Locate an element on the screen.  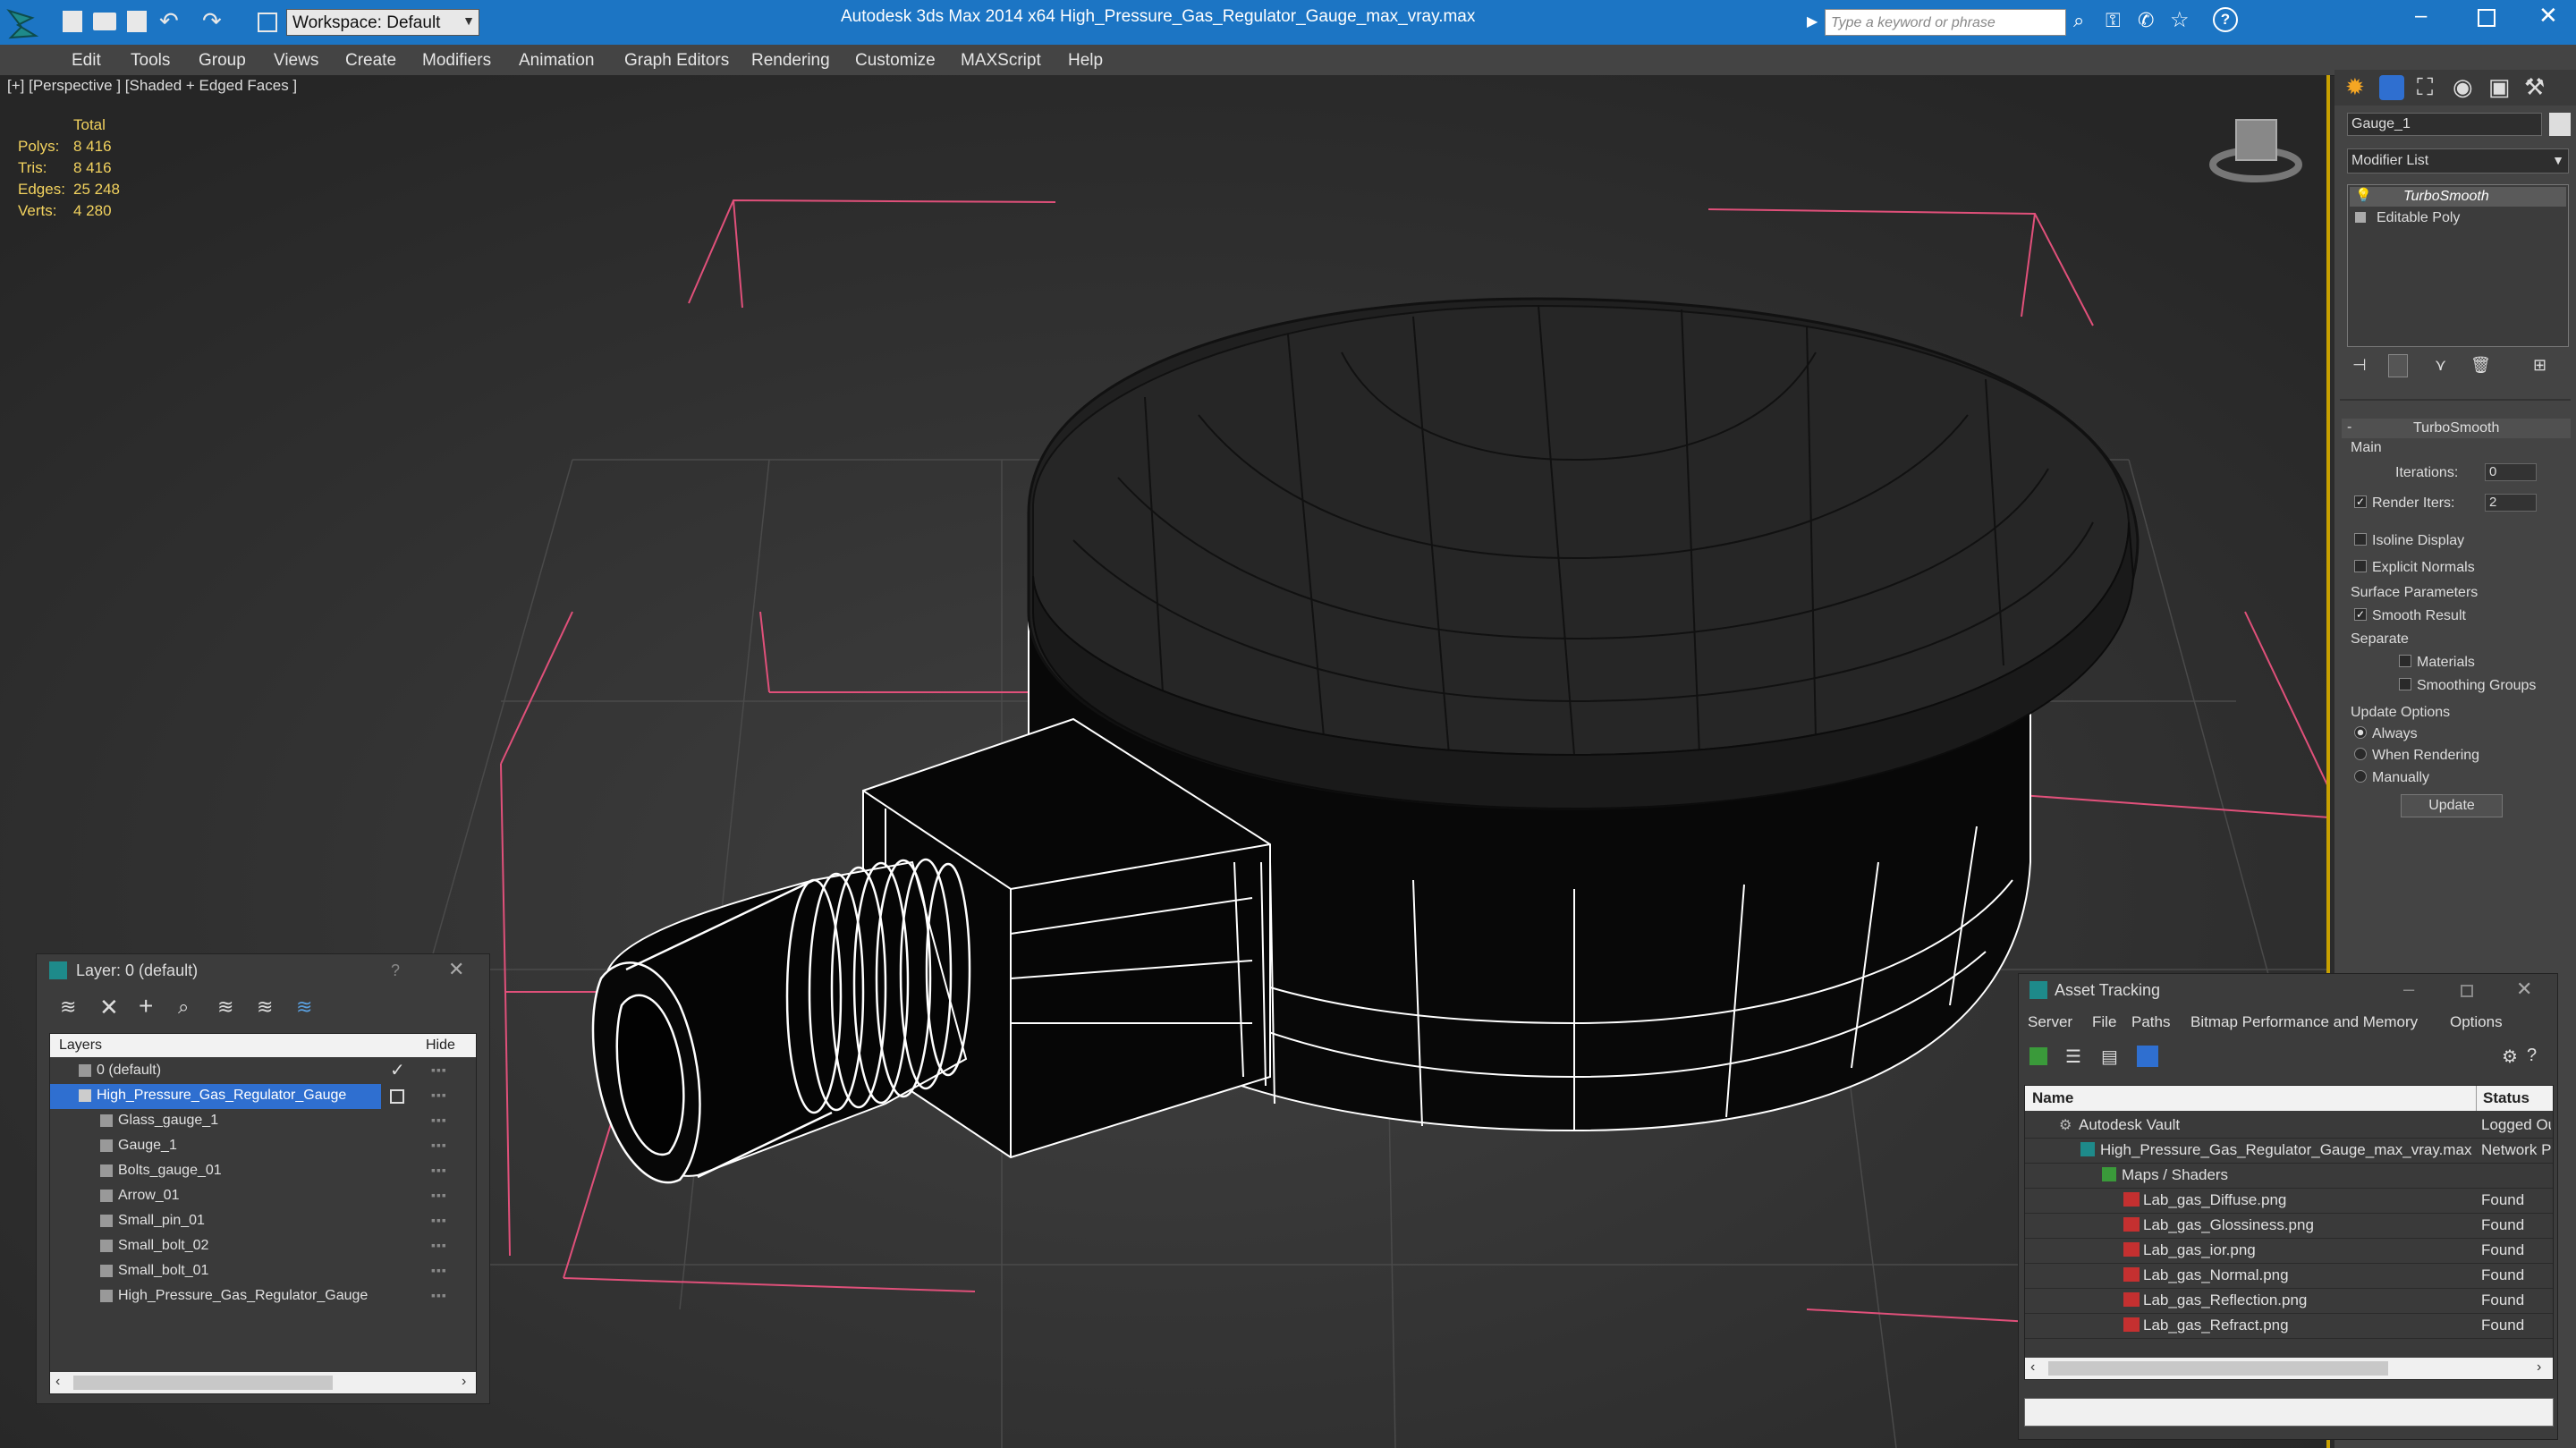
help-icon: ? is located at coordinates (2532, 1056).